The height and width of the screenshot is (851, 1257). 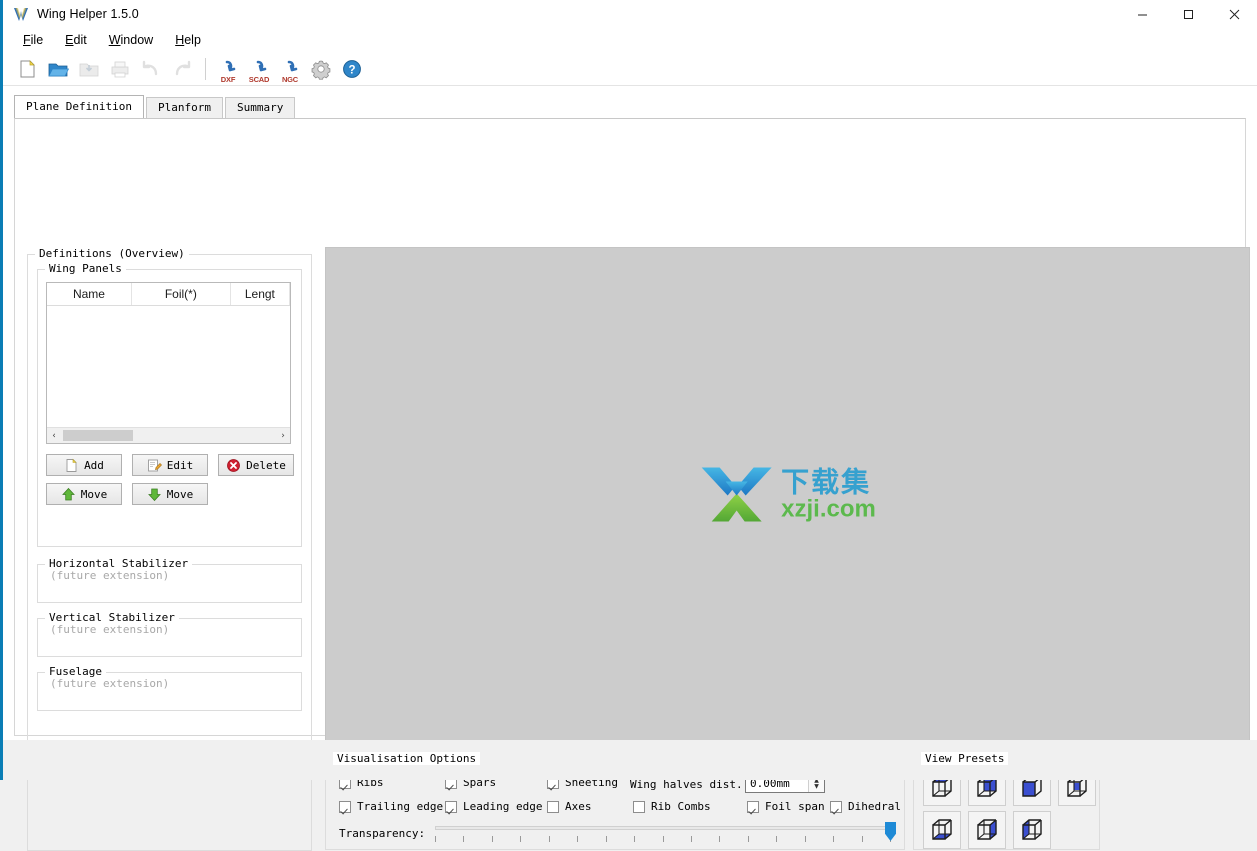 What do you see at coordinates (259, 69) in the screenshot?
I see `export-scad-button: SCAD` at bounding box center [259, 69].